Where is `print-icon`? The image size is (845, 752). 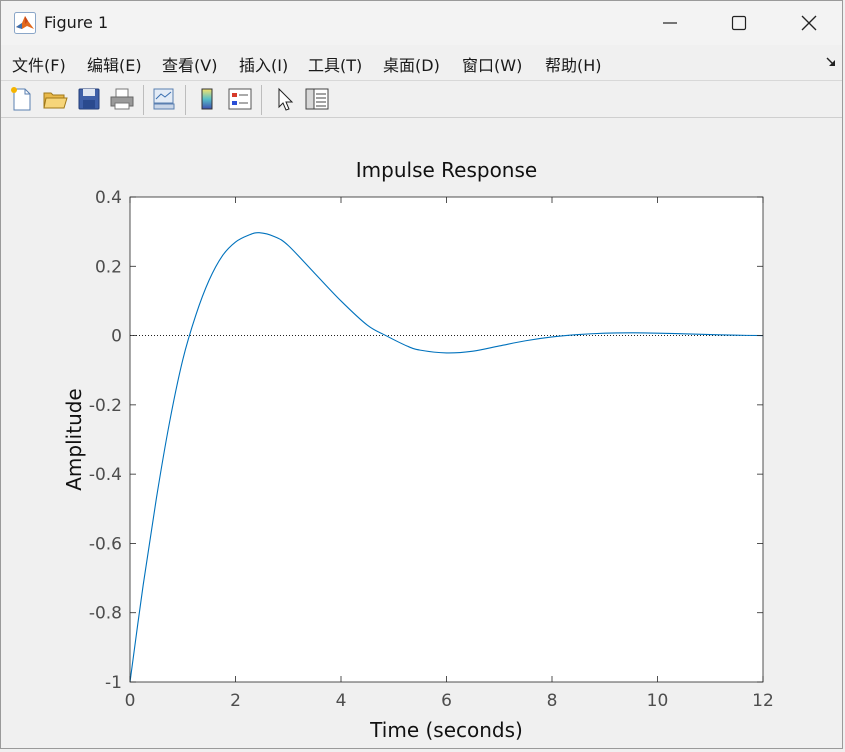 print-icon is located at coordinates (122, 99).